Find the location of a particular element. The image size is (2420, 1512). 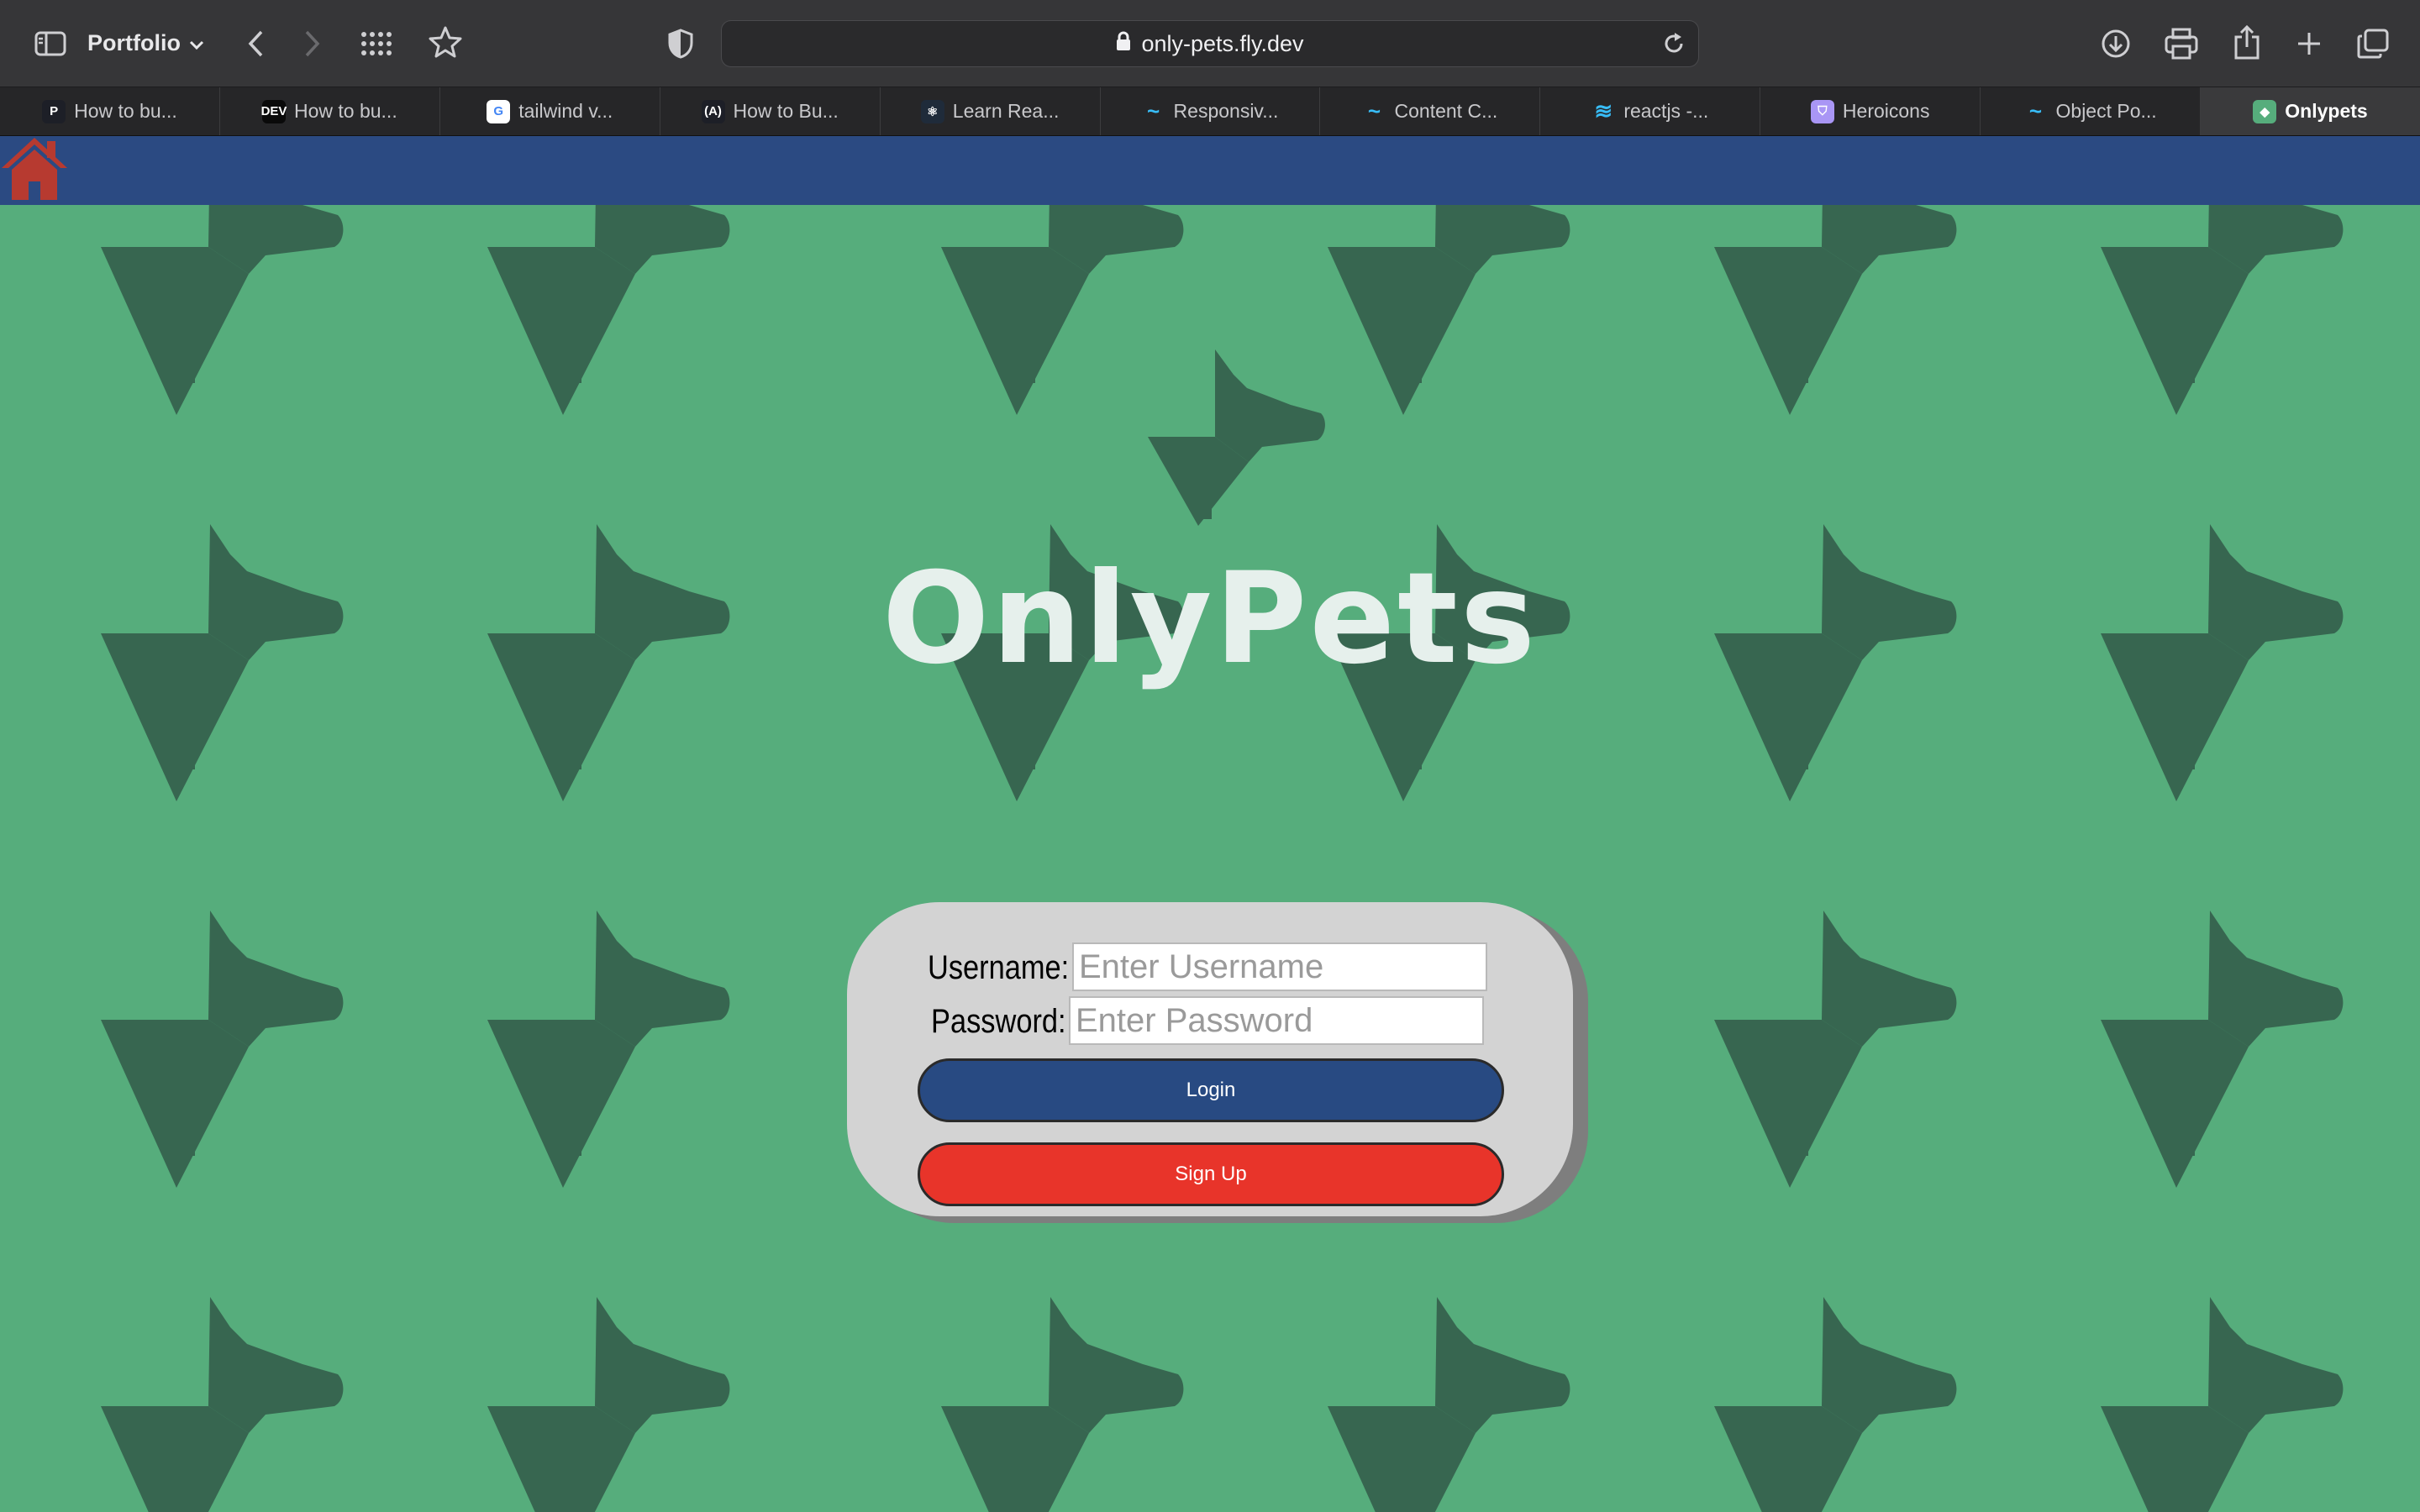

tab: ⛉ Heroicons is located at coordinates (1870, 111).